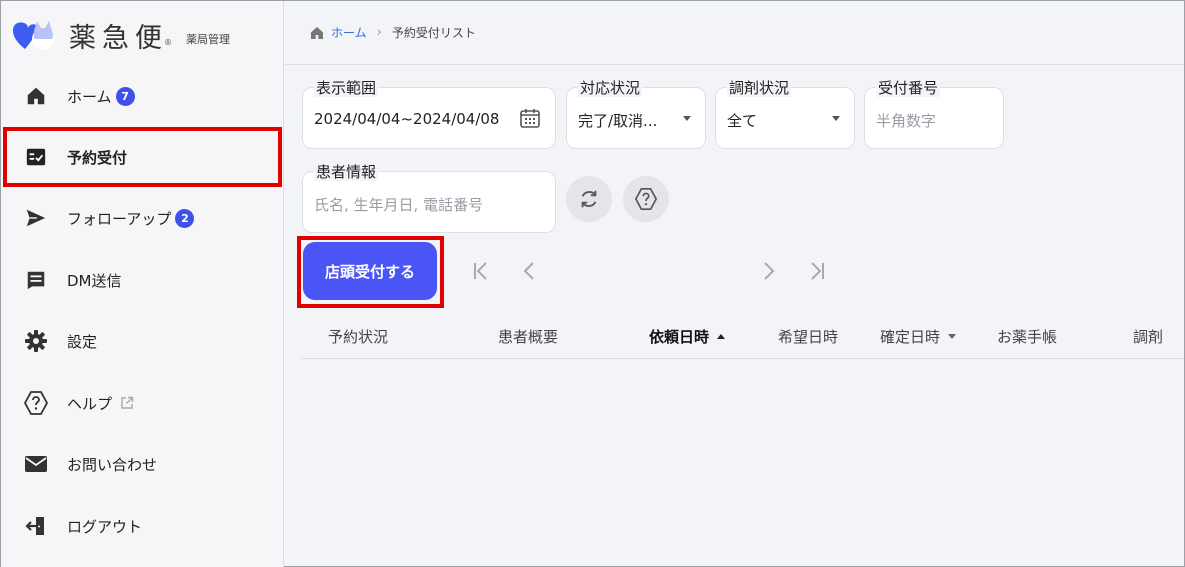 The image size is (1185, 567). What do you see at coordinates (908, 88) in the screenshot?
I see `field-label: 受付番号` at bounding box center [908, 88].